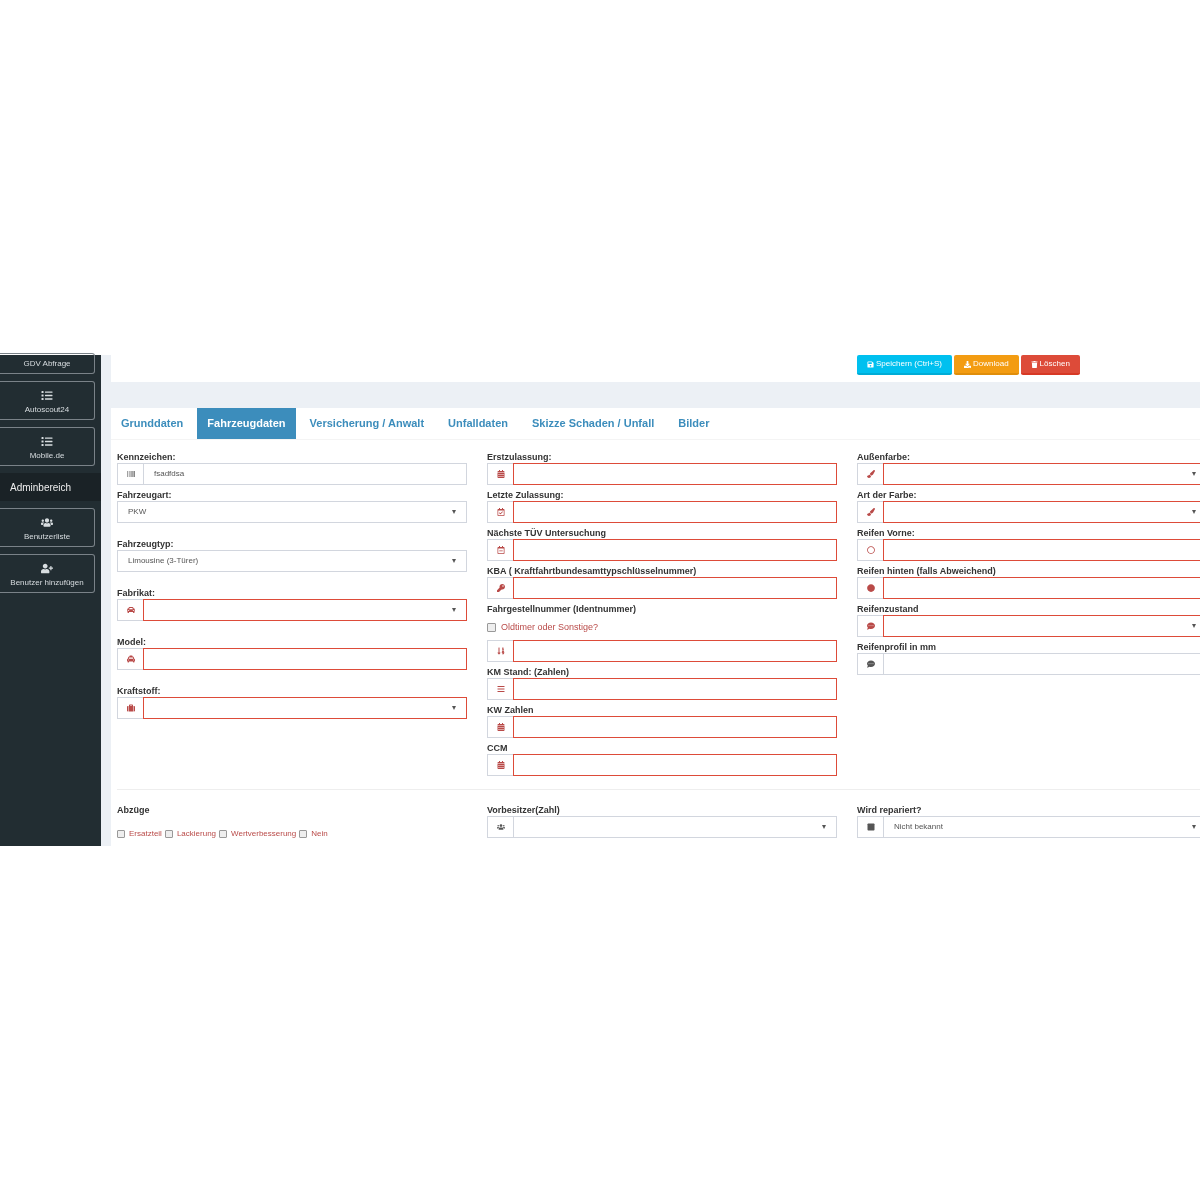  Describe the element at coordinates (50, 487) in the screenshot. I see `sidebar-header: Adminbereich` at that location.